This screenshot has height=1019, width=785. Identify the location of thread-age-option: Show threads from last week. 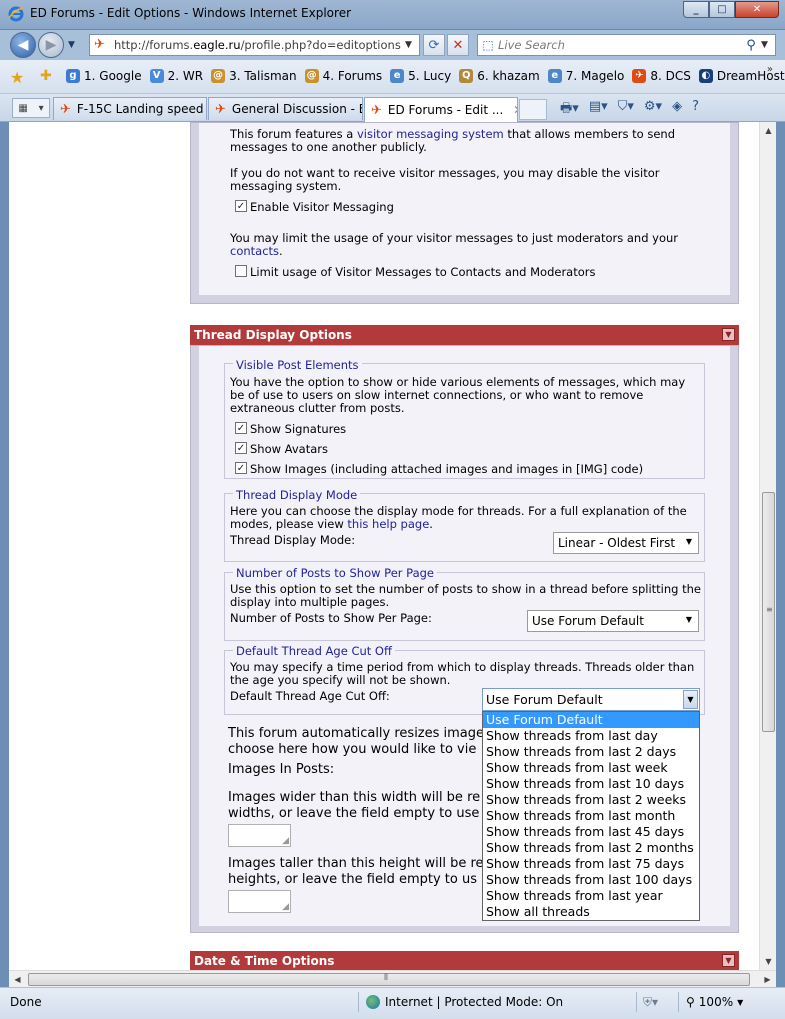
(591, 768).